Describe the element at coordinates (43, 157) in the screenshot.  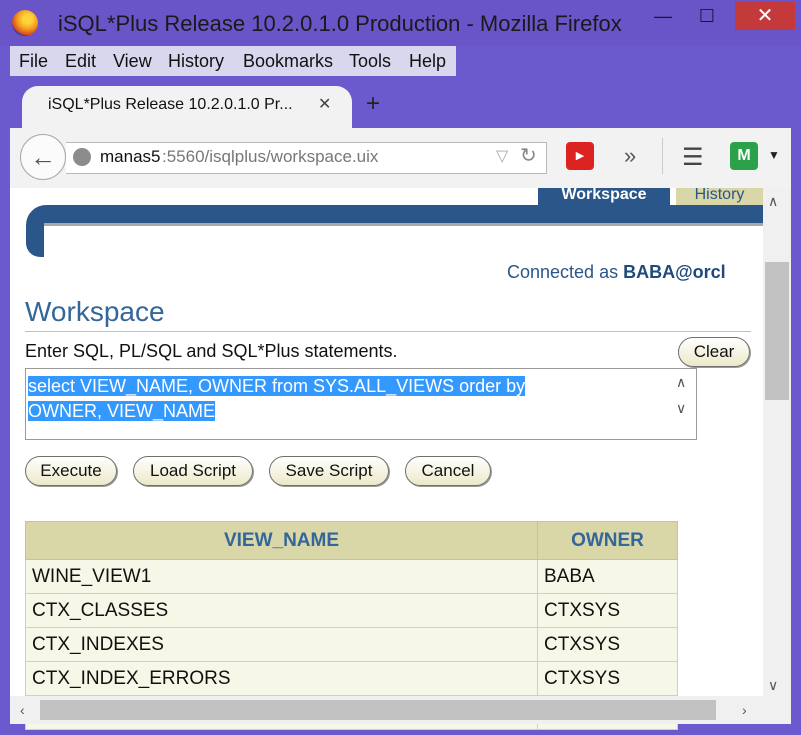
I see `back-arrow-icon: ←` at that location.